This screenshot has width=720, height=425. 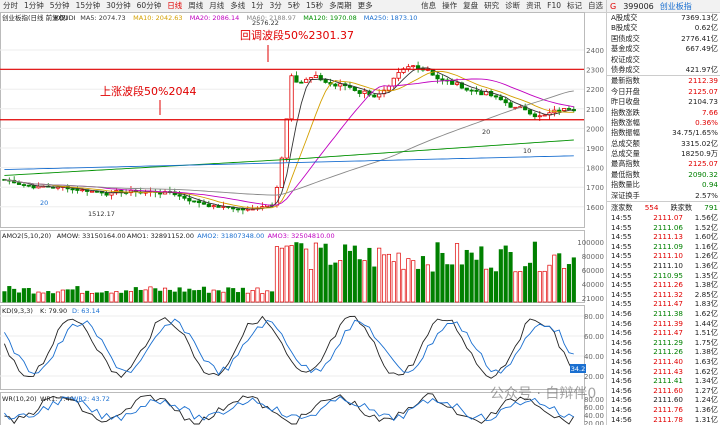 I want to click on stat-row: 今日开盘 2125.07, so click(x=663, y=92).